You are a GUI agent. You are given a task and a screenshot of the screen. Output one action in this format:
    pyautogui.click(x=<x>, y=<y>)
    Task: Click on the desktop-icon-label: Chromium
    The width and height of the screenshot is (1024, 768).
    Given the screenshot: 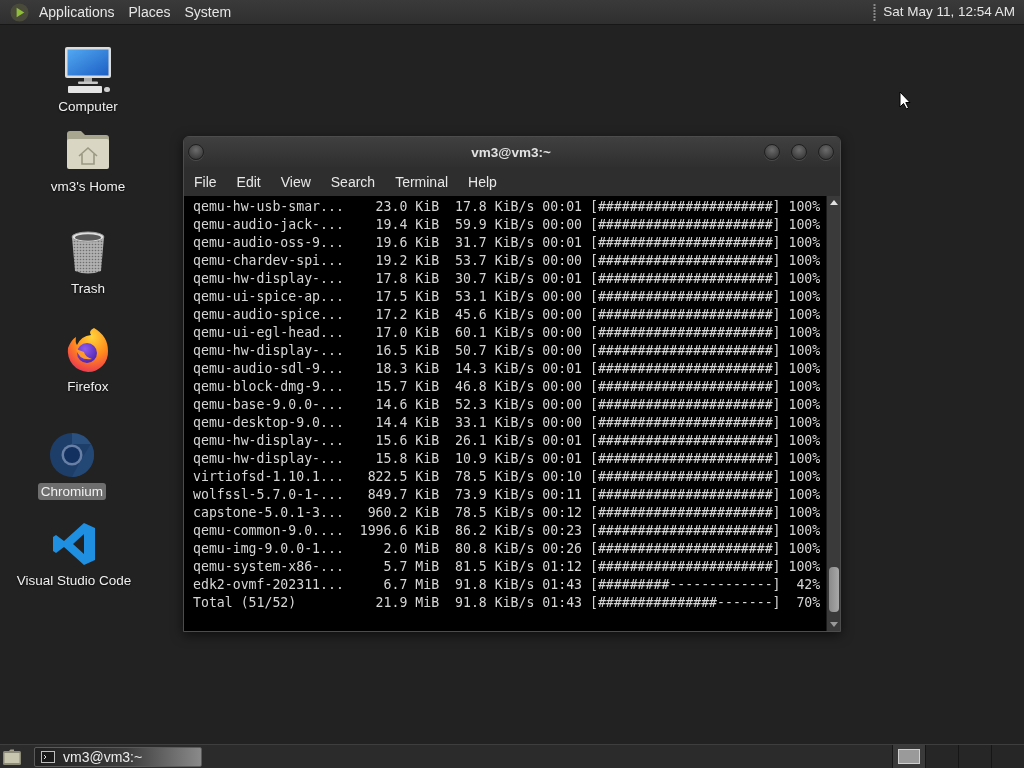 What is the action you would take?
    pyautogui.click(x=72, y=491)
    